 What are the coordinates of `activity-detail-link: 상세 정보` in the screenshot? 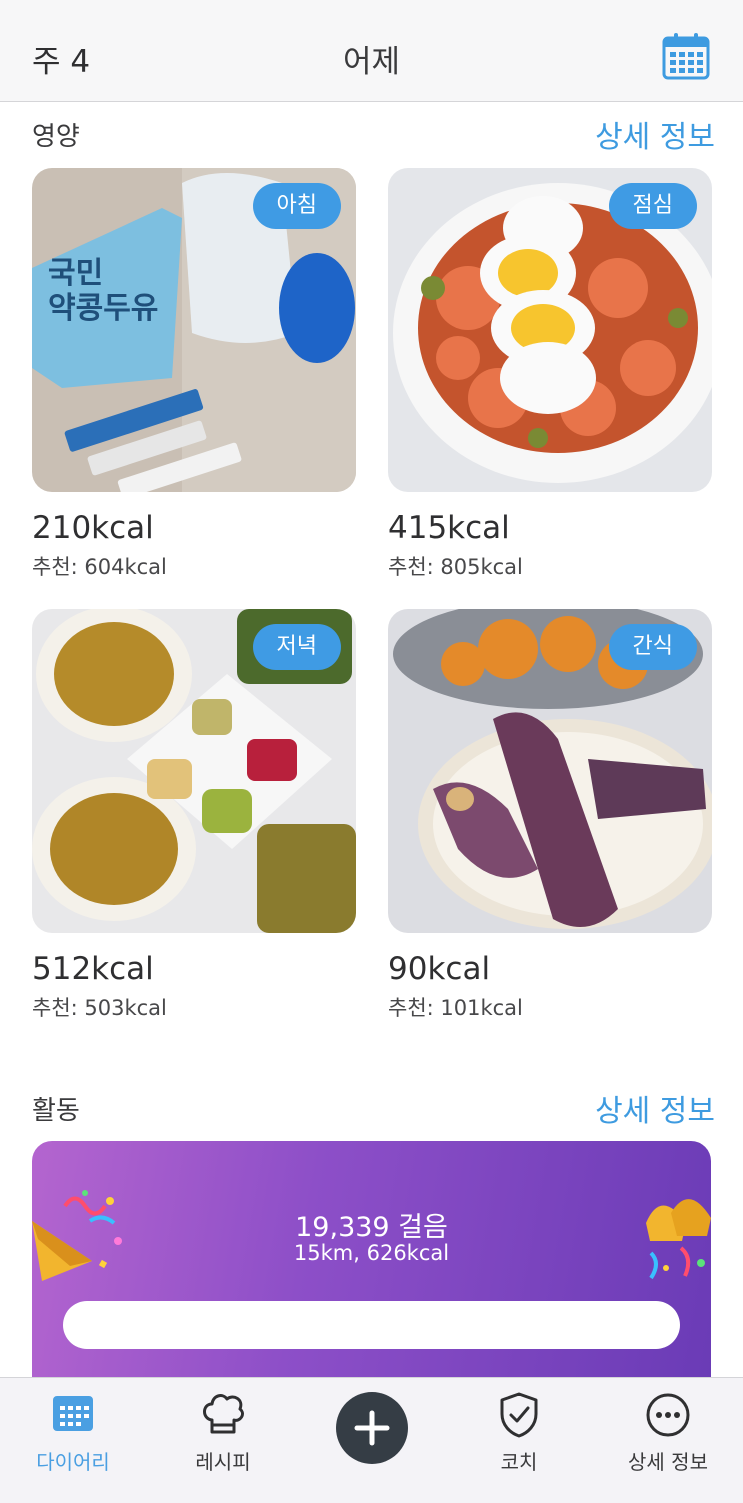 It's located at (655, 1108).